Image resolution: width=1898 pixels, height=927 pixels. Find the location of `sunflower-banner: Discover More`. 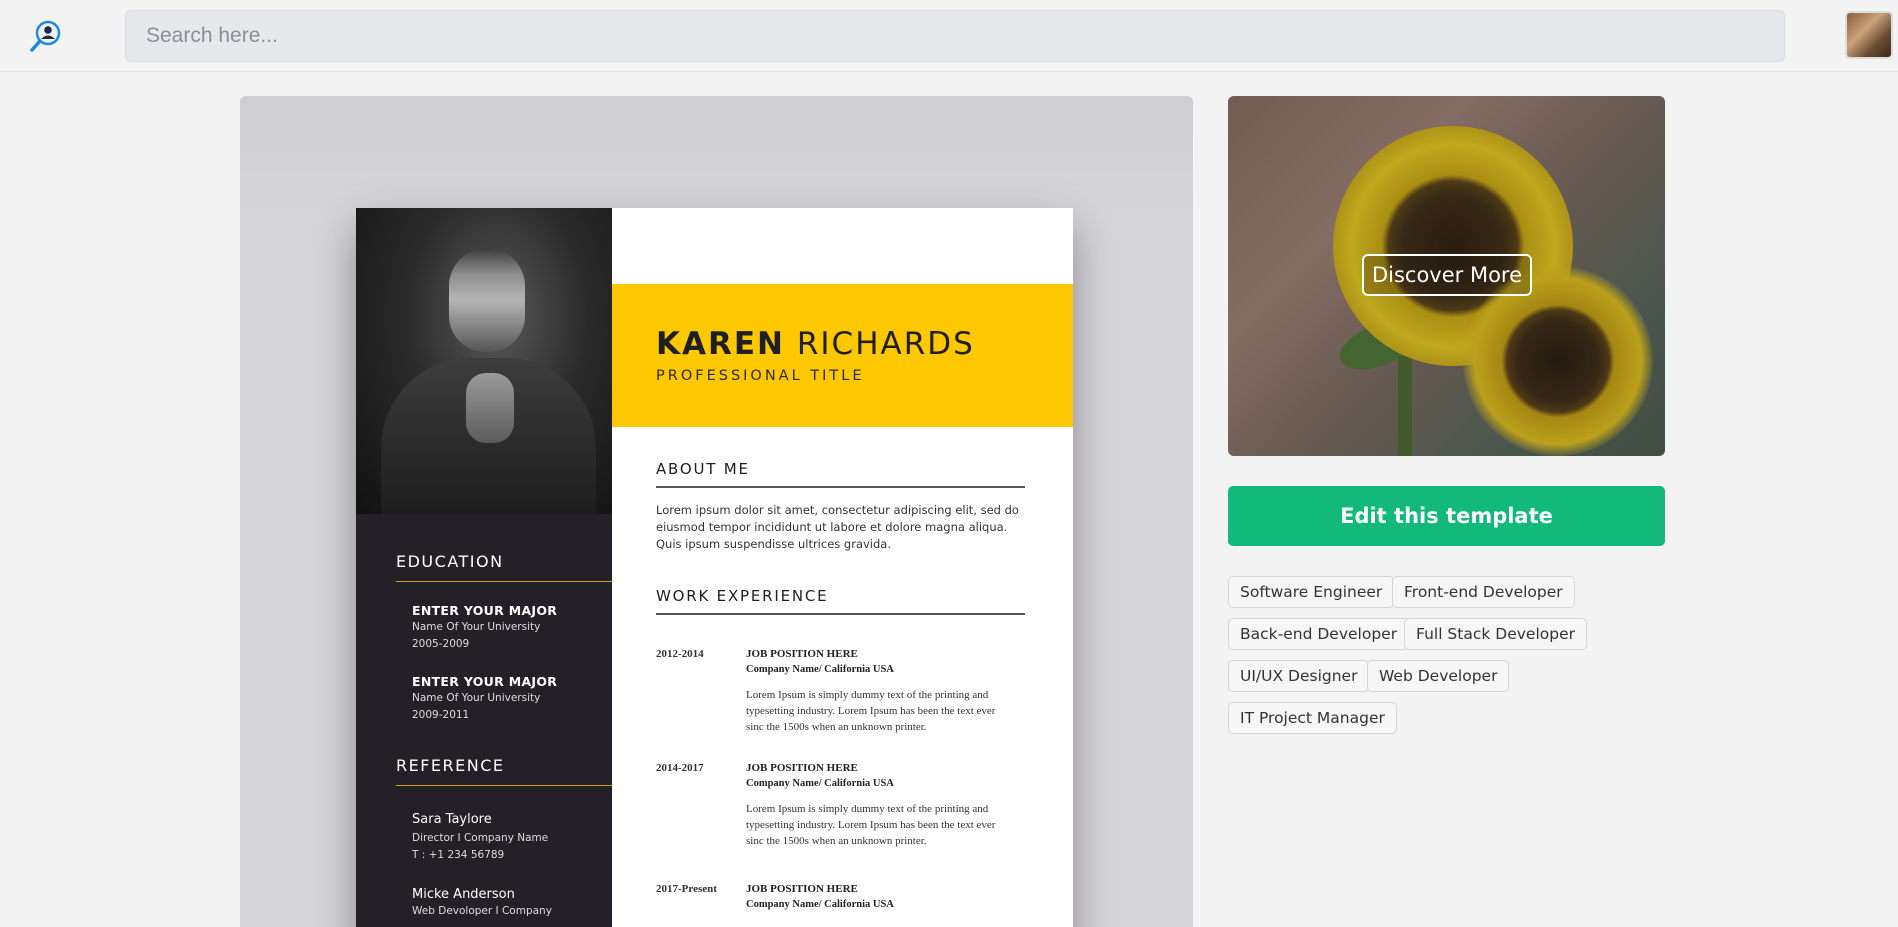

sunflower-banner: Discover More is located at coordinates (1446, 276).